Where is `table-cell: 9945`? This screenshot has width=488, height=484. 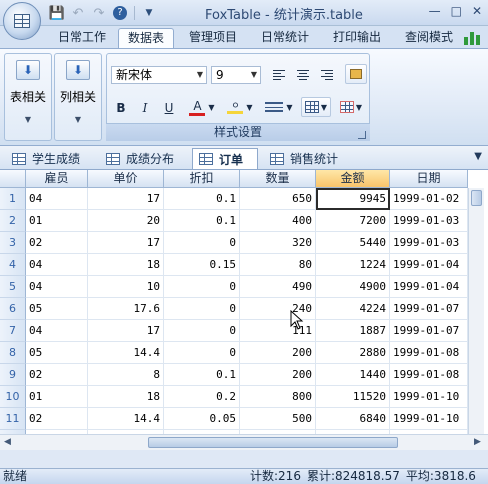
table-cell: 9945 is located at coordinates (353, 199).